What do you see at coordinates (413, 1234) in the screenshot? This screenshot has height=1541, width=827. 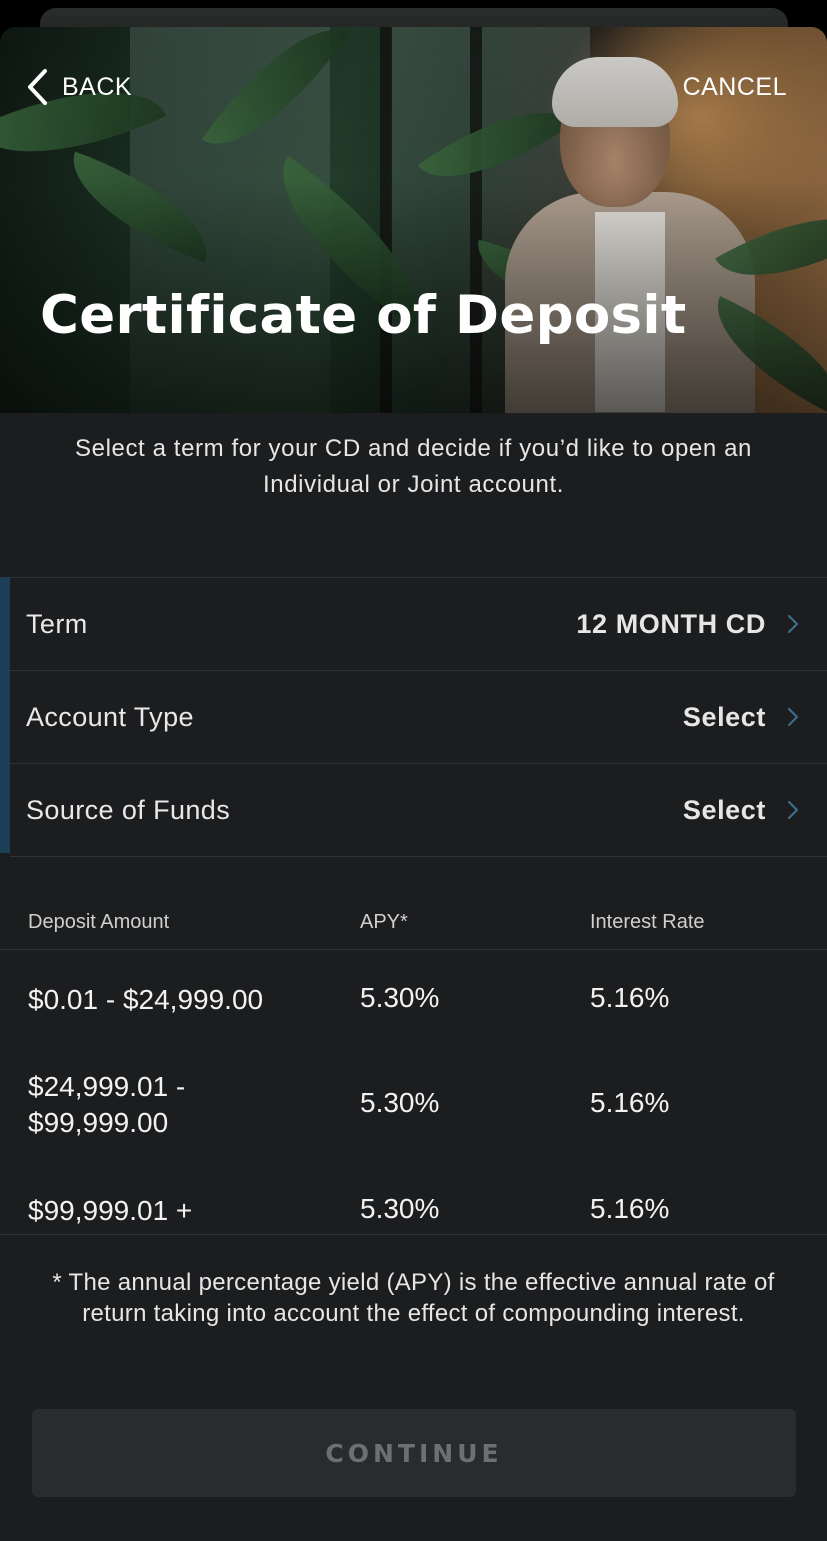 I see `divider` at bounding box center [413, 1234].